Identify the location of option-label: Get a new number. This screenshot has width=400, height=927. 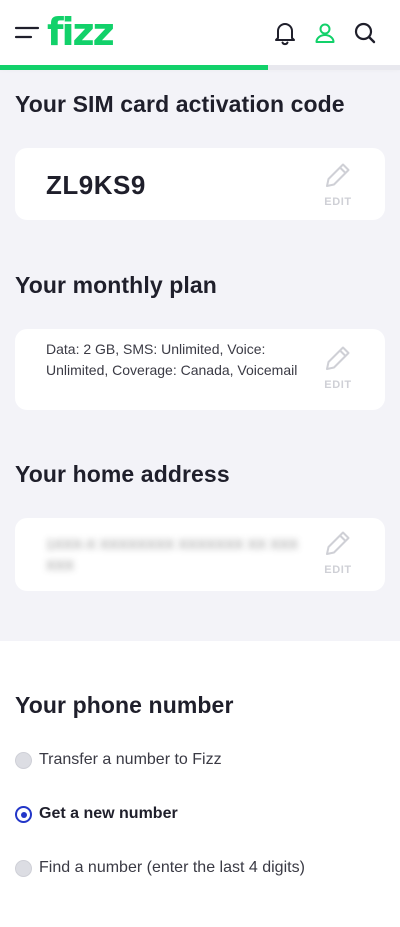
(108, 813).